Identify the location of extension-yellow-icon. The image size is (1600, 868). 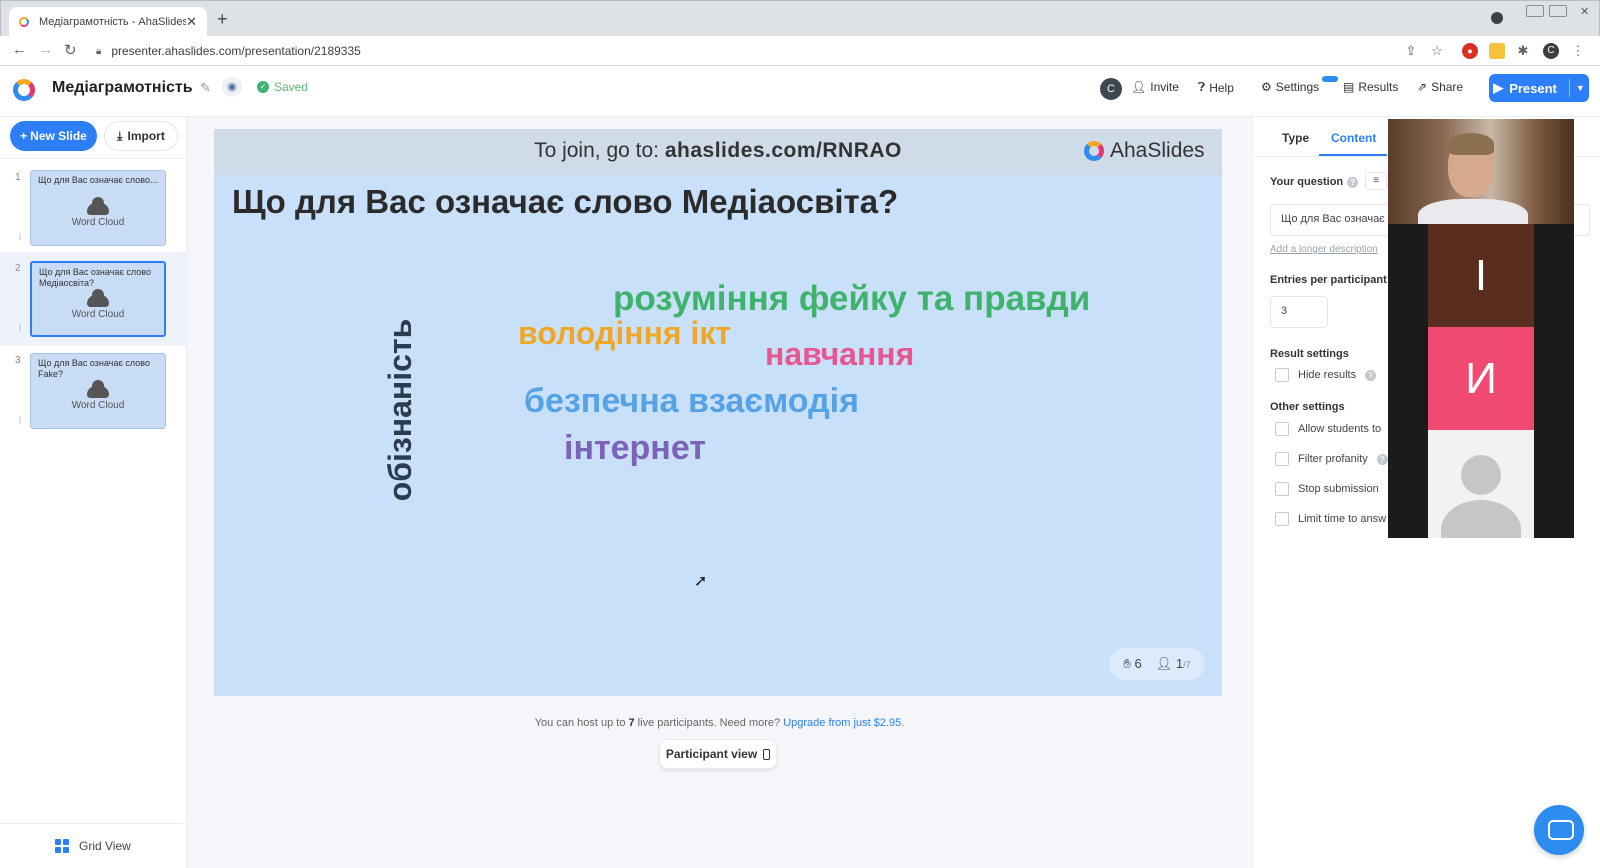
(1497, 51).